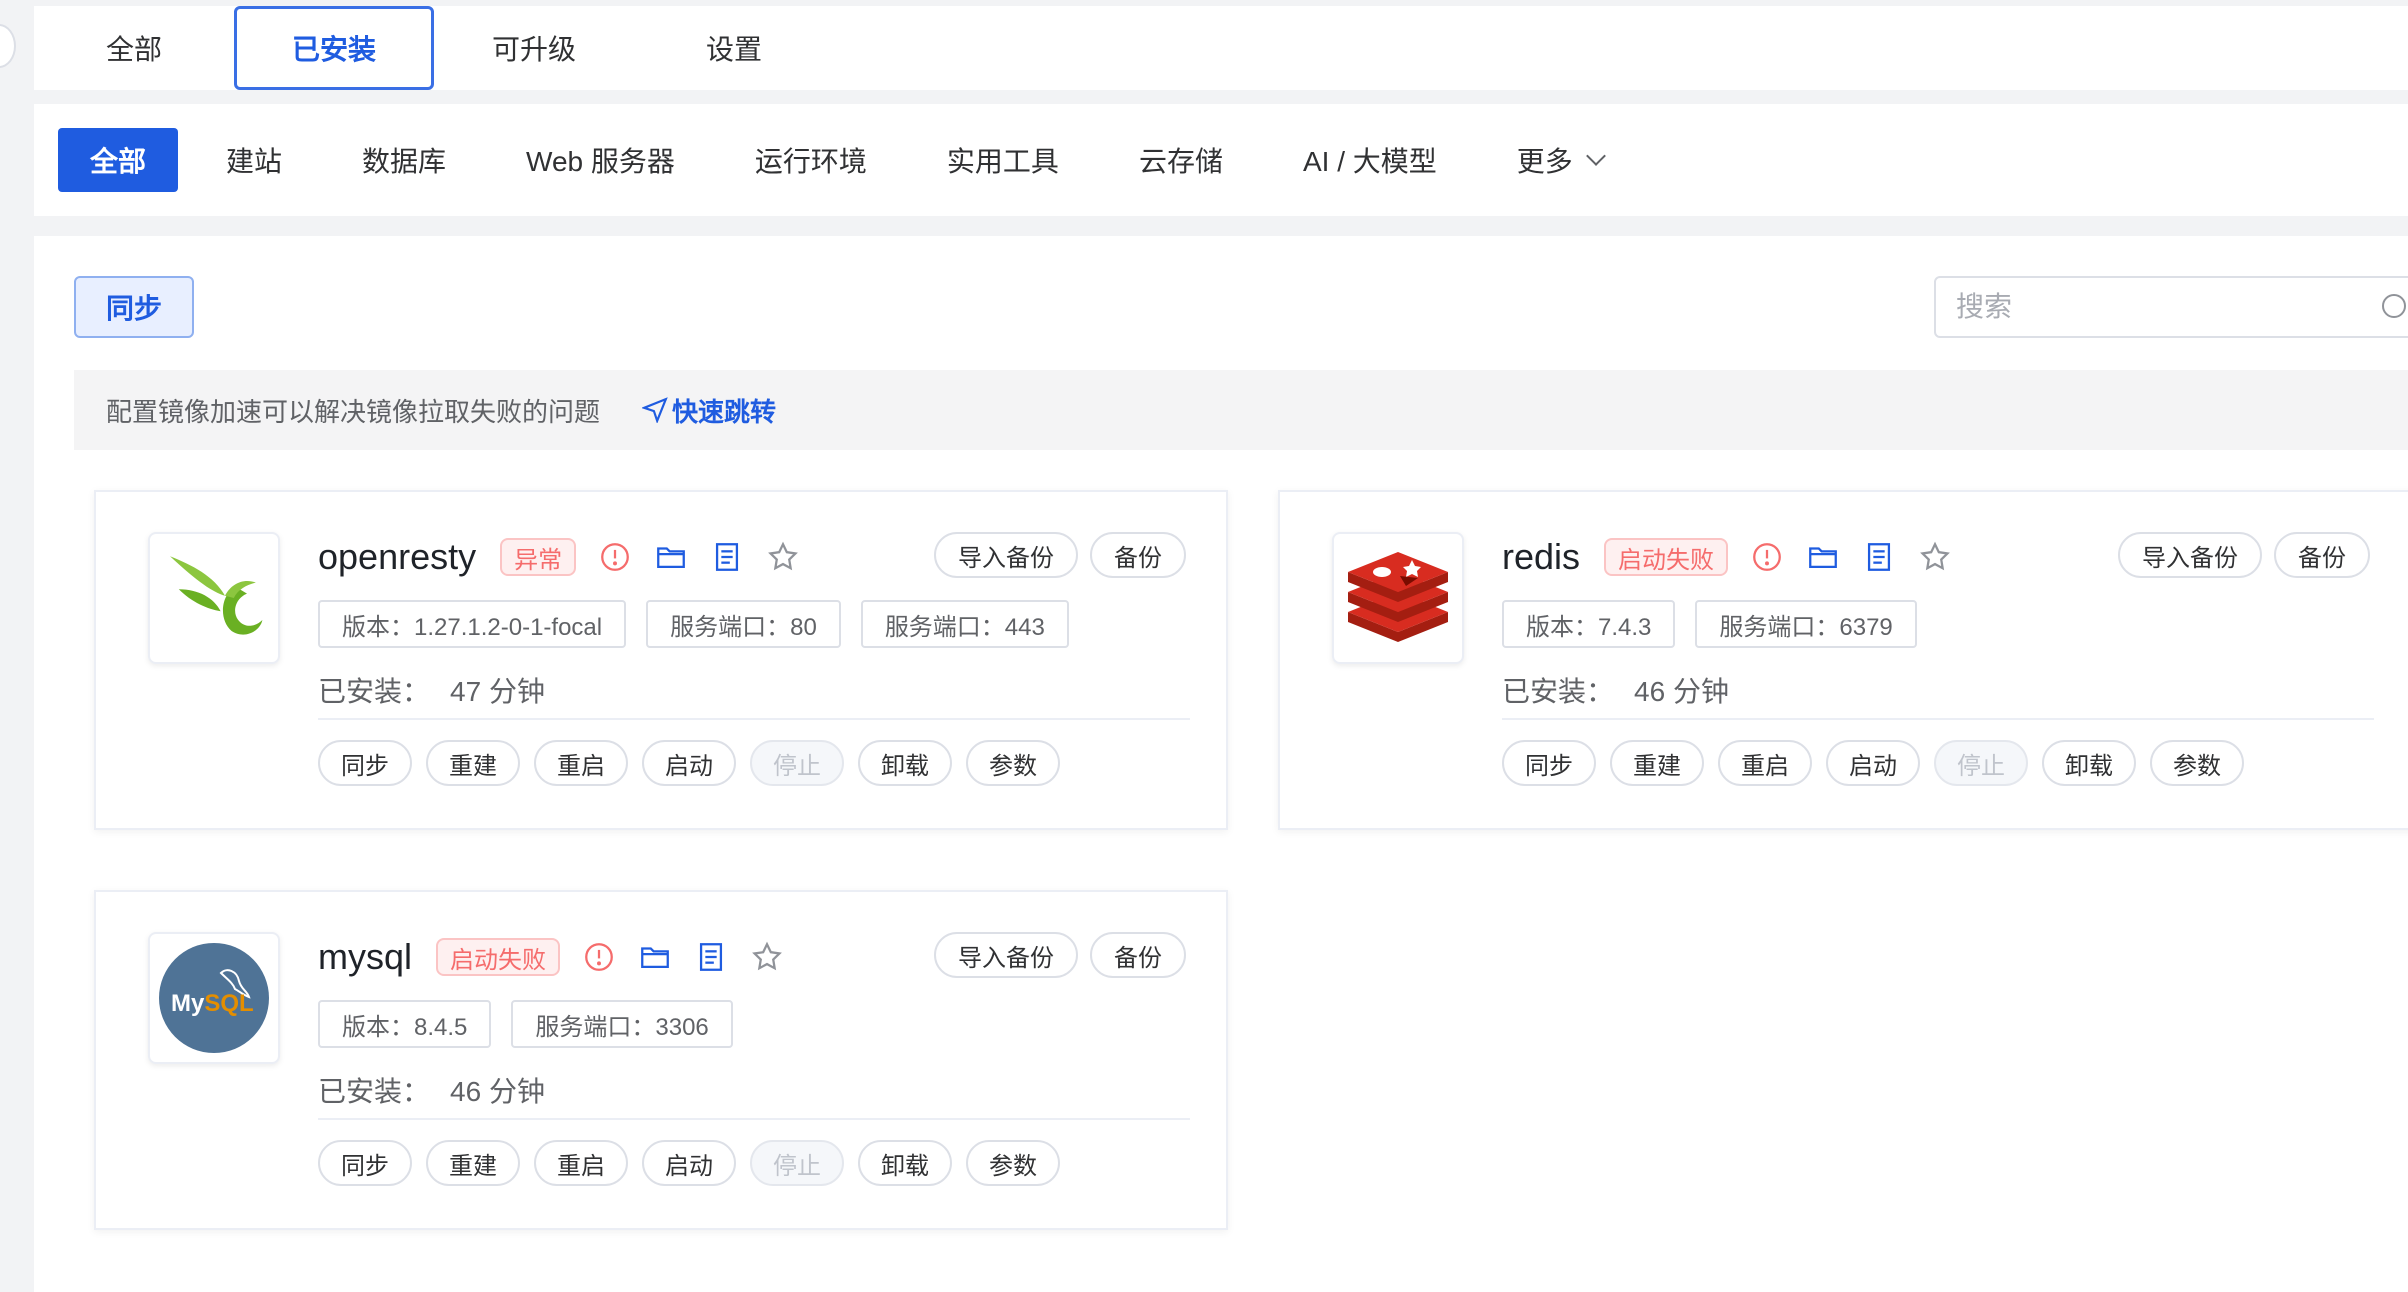  What do you see at coordinates (2171, 307) in the screenshot?
I see `search-input` at bounding box center [2171, 307].